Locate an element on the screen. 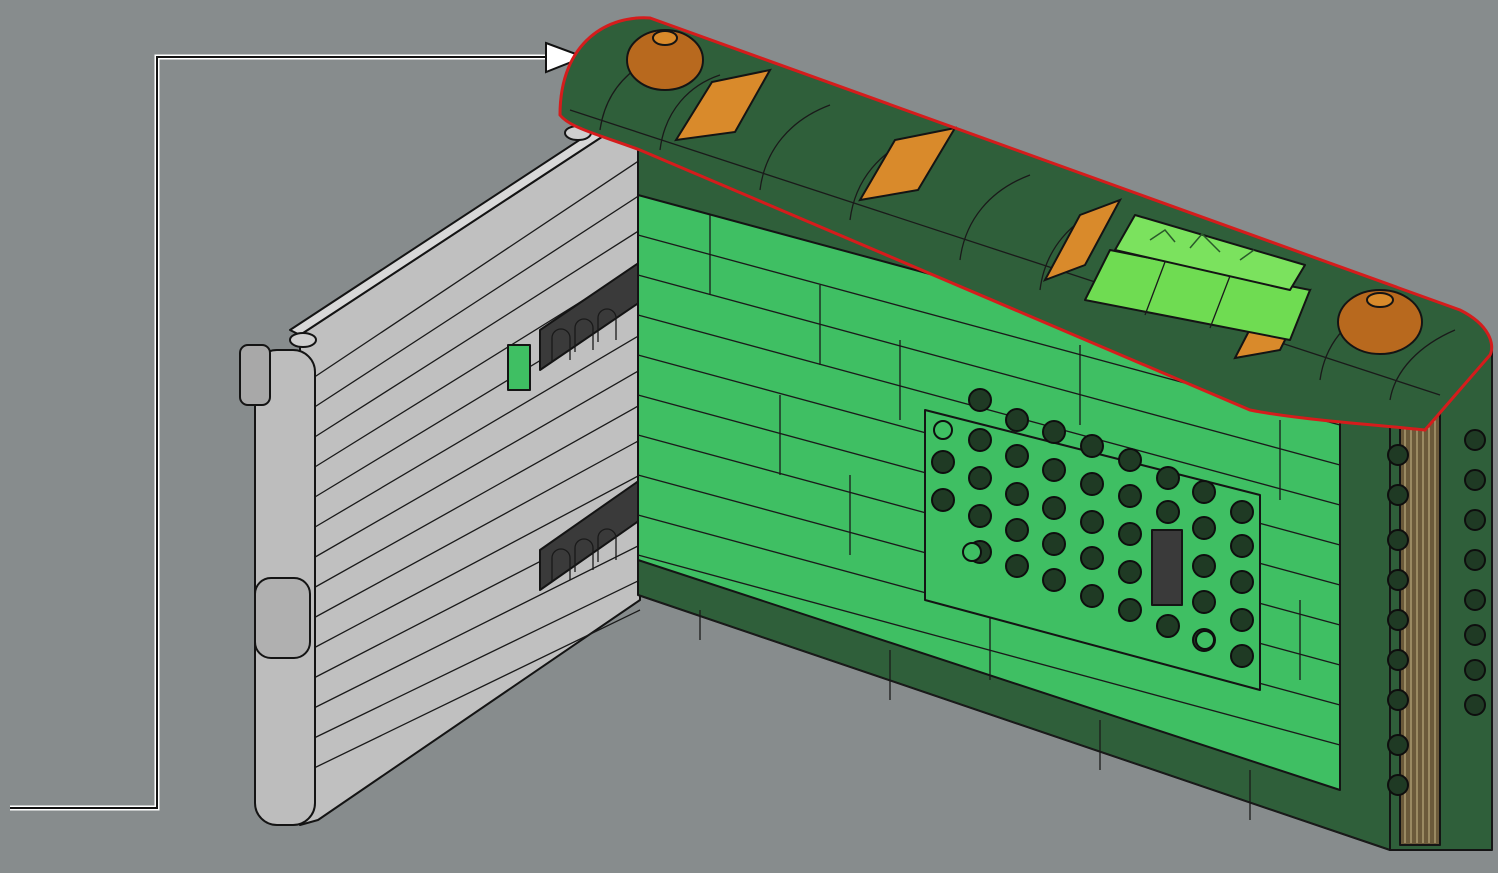  green-tile is located at coordinates (519, 367).